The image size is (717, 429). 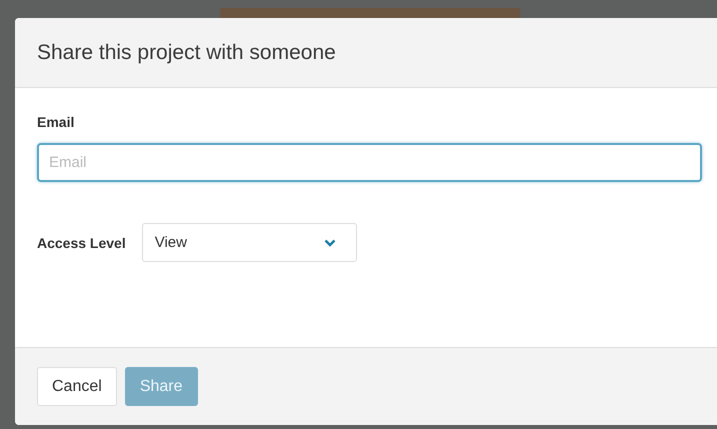 I want to click on access-level-dropdown: View, so click(x=249, y=242).